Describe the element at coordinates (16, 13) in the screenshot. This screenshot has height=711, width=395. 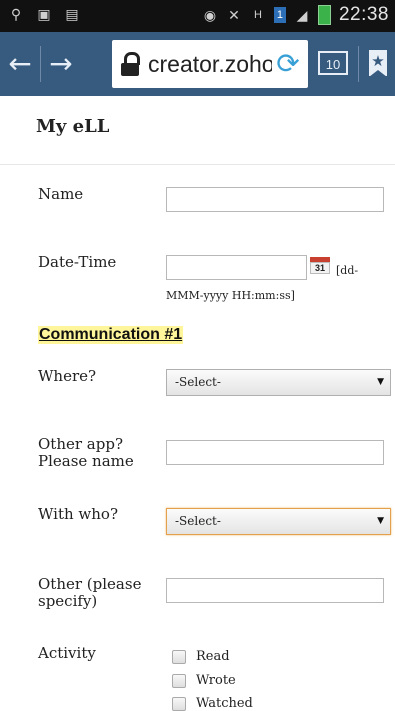
I see `usb-icon: ⚲` at that location.